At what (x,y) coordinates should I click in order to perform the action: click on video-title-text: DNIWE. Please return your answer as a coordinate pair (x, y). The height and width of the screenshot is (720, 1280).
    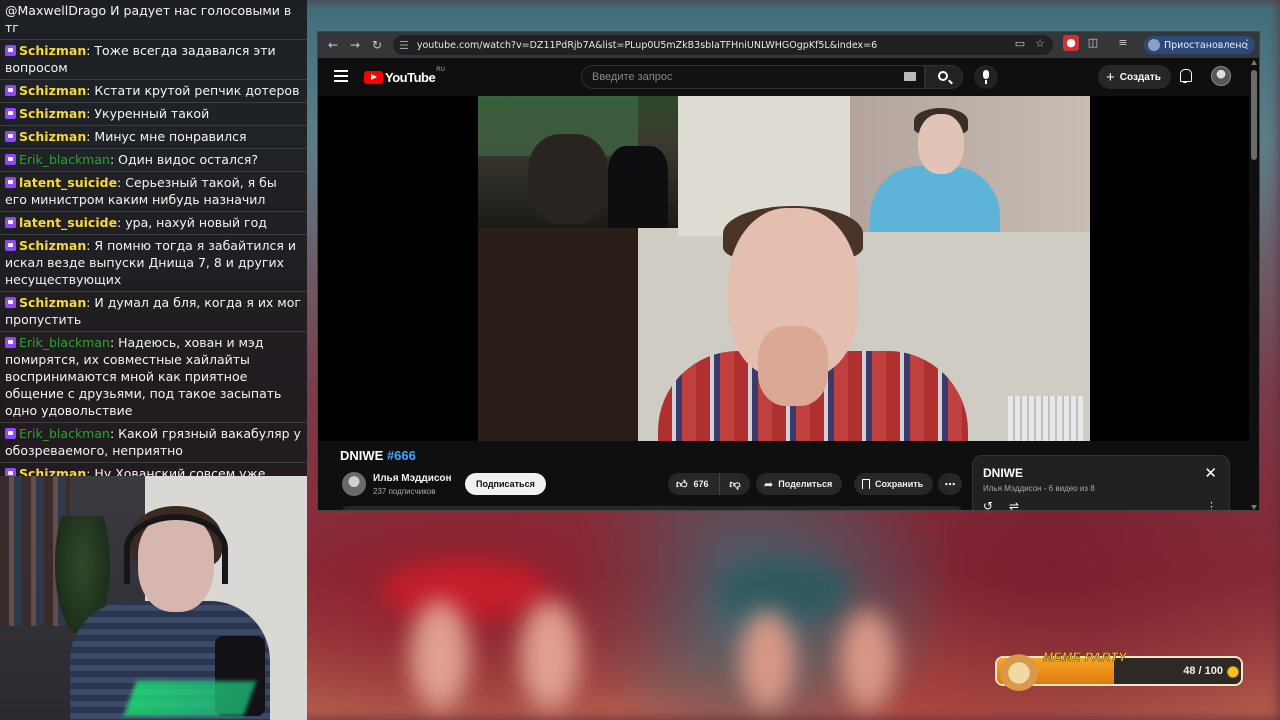
    Looking at the image, I should click on (363, 455).